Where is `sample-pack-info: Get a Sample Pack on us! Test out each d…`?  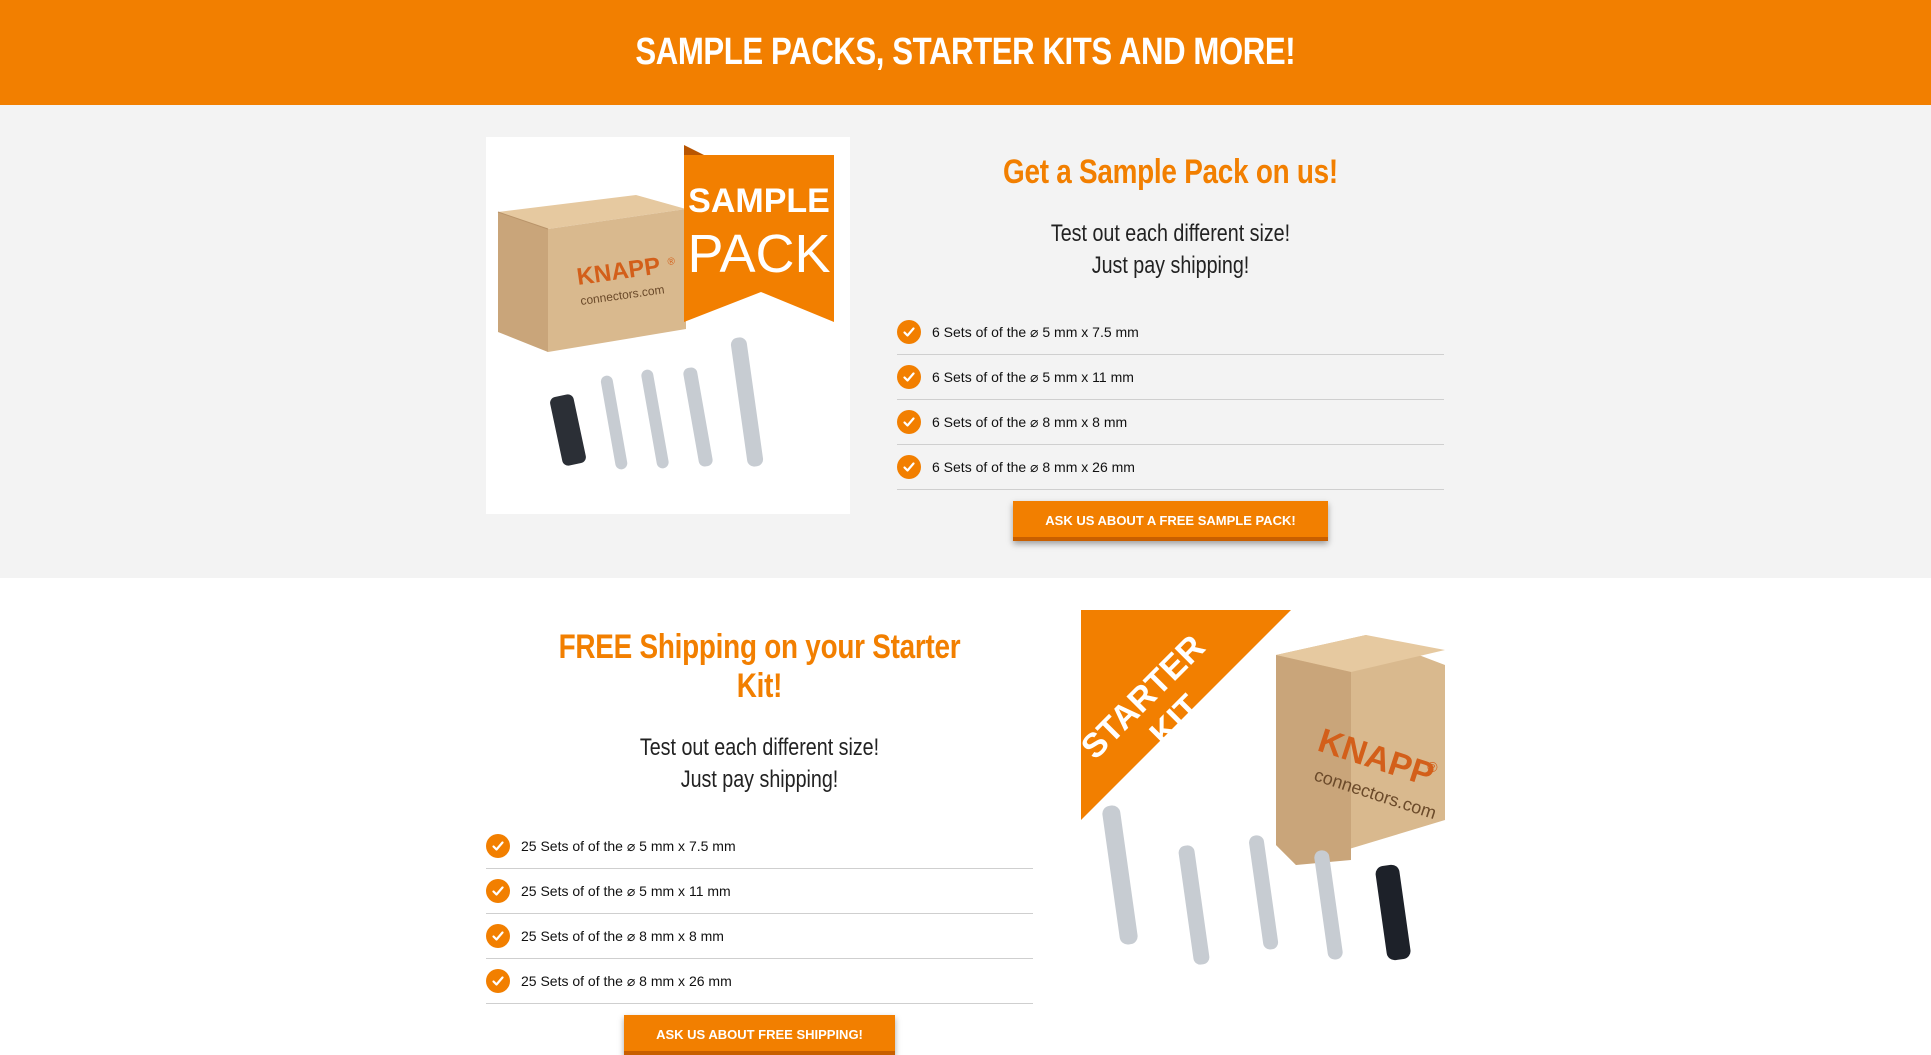
sample-pack-info: Get a Sample Pack on us! Test out each d… is located at coordinates (1170, 347).